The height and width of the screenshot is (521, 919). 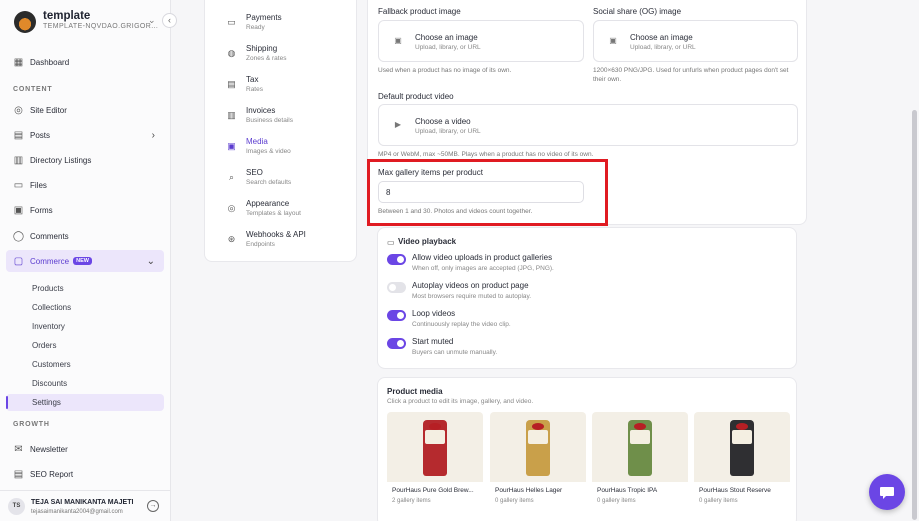 I want to click on subnav-subtitle: Images & video, so click(x=268, y=151).